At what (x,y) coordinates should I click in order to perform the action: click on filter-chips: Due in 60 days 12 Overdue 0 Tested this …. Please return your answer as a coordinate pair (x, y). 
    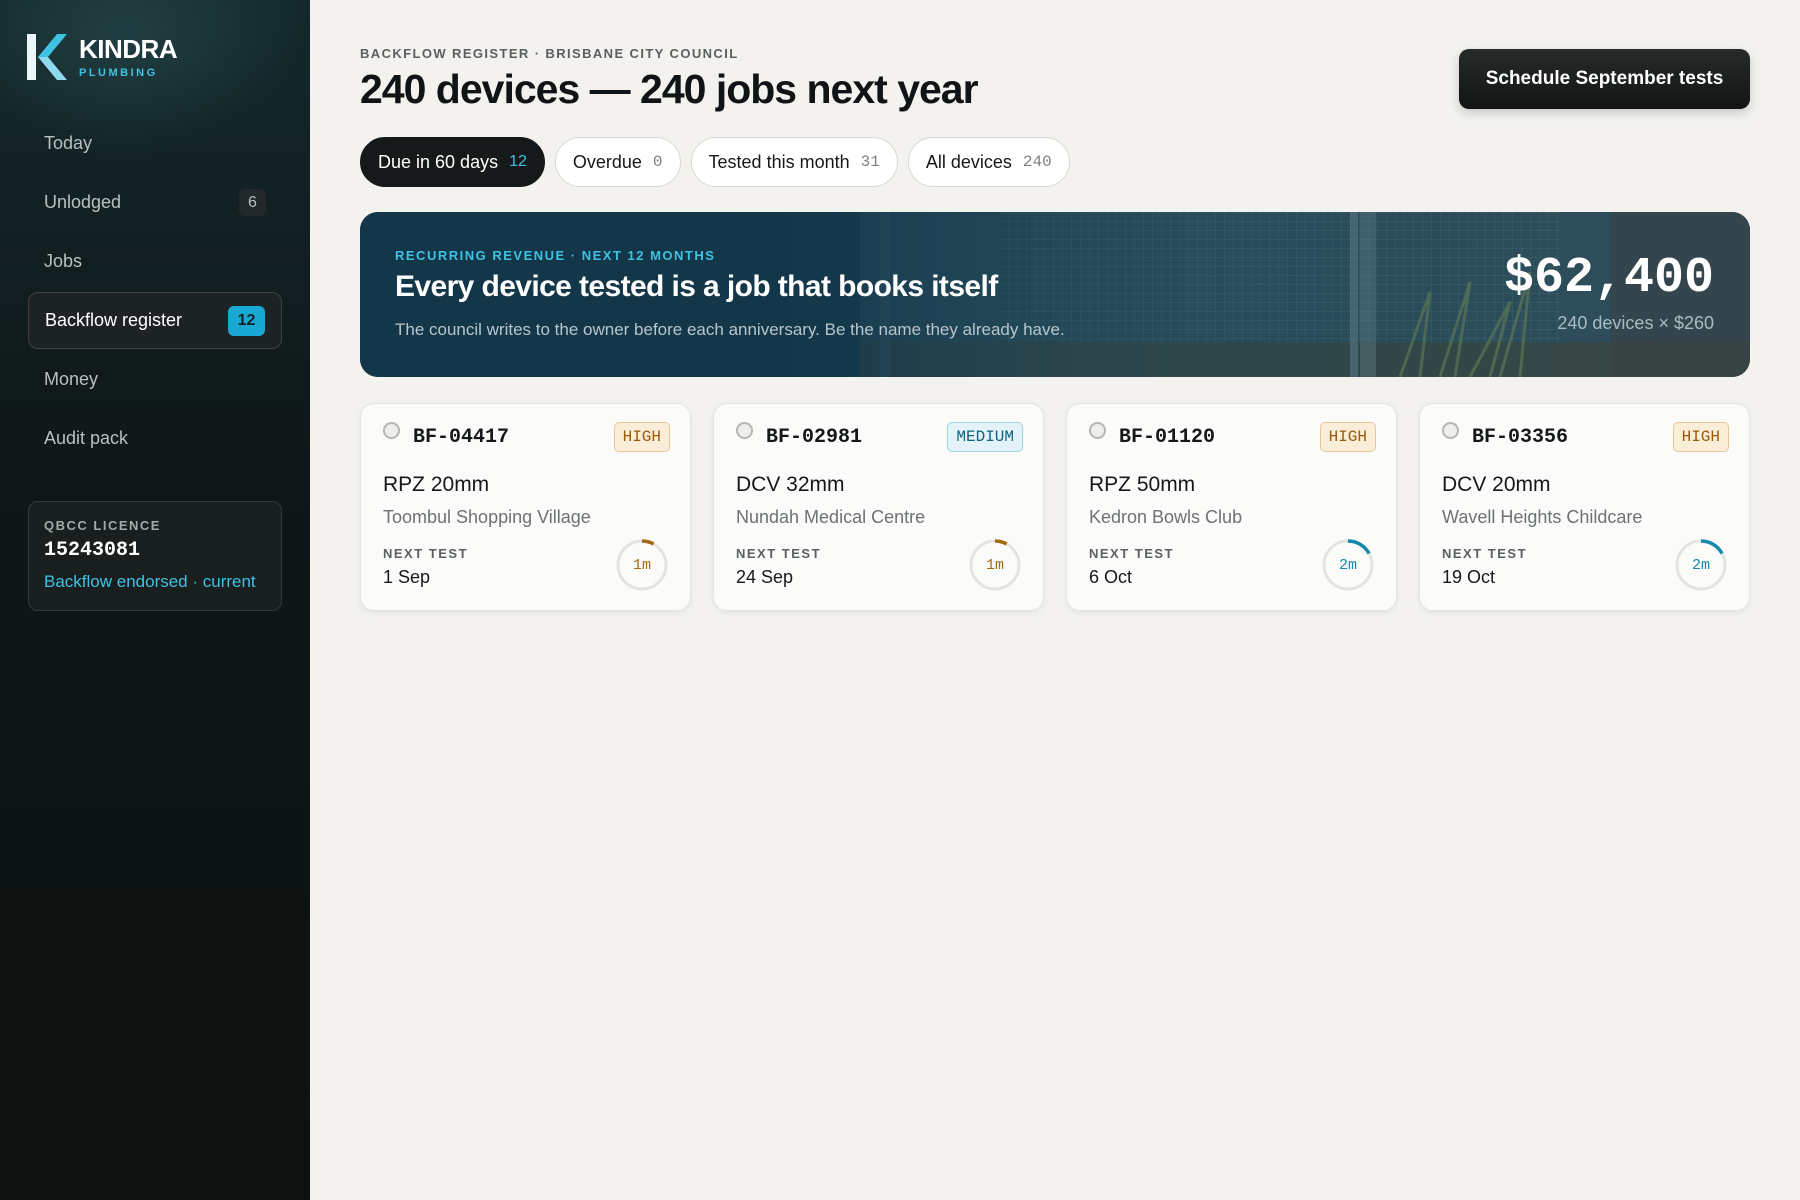
    Looking at the image, I should click on (715, 162).